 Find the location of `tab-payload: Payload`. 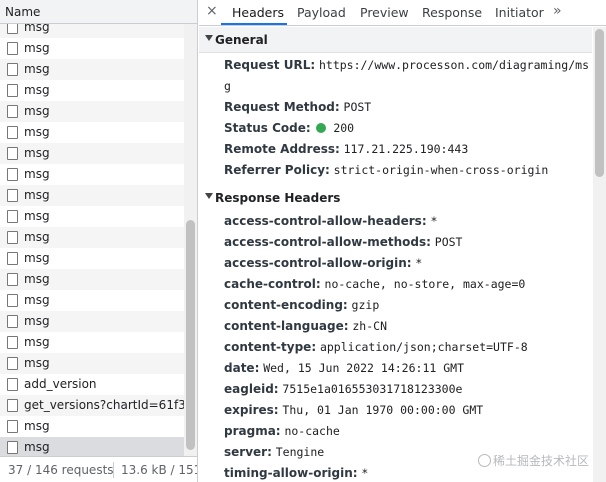

tab-payload: Payload is located at coordinates (321, 12).